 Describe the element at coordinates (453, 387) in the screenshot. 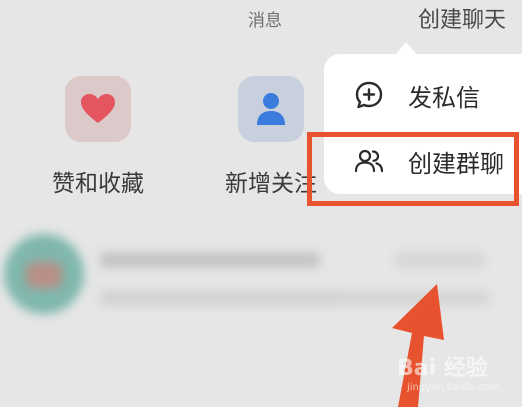

I see `watermark-url: jingyan.baidu.com` at that location.